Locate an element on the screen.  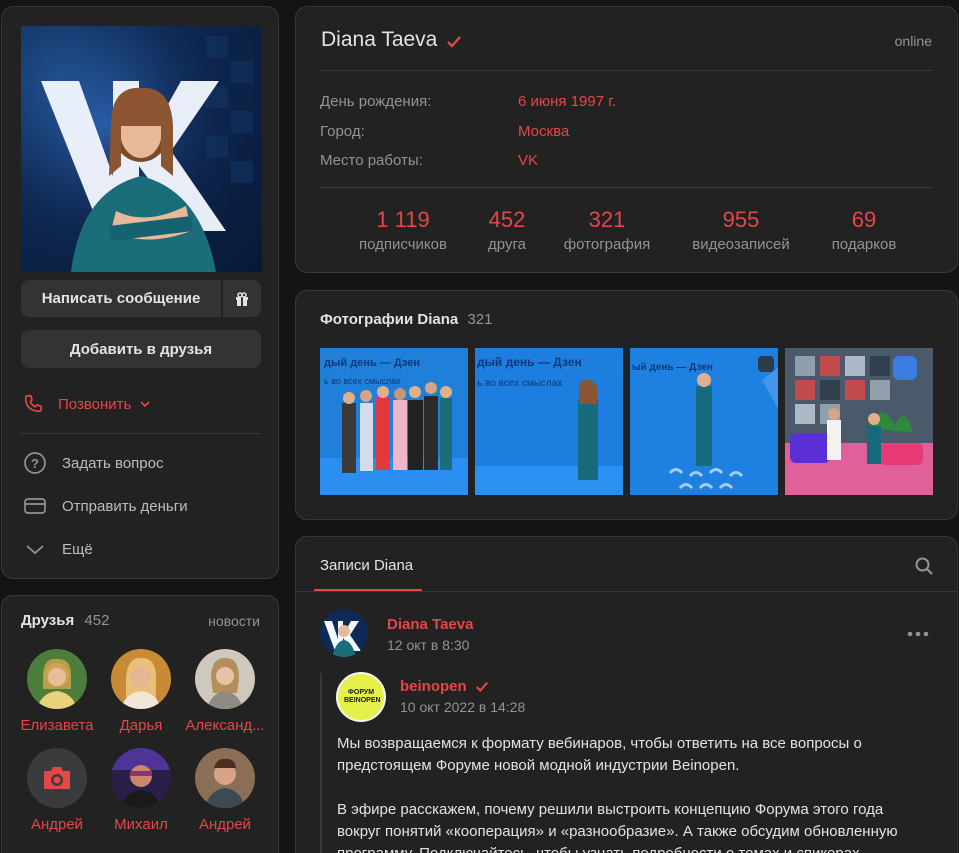
city-link: Москва is located at coordinates (543, 131).